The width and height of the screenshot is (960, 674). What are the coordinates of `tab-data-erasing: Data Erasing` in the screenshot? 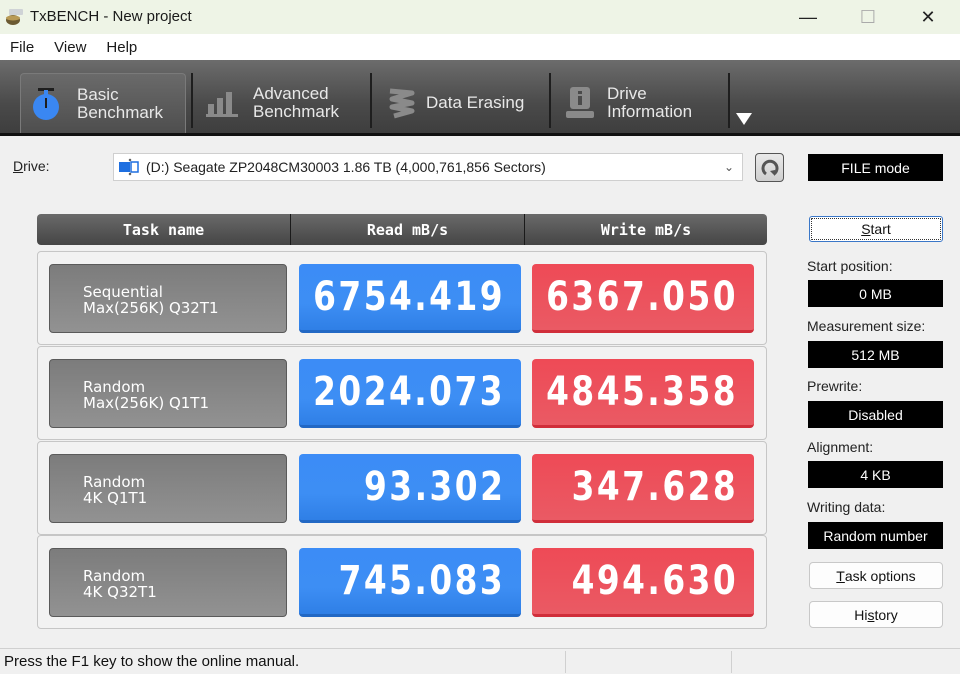 It's located at (464, 103).